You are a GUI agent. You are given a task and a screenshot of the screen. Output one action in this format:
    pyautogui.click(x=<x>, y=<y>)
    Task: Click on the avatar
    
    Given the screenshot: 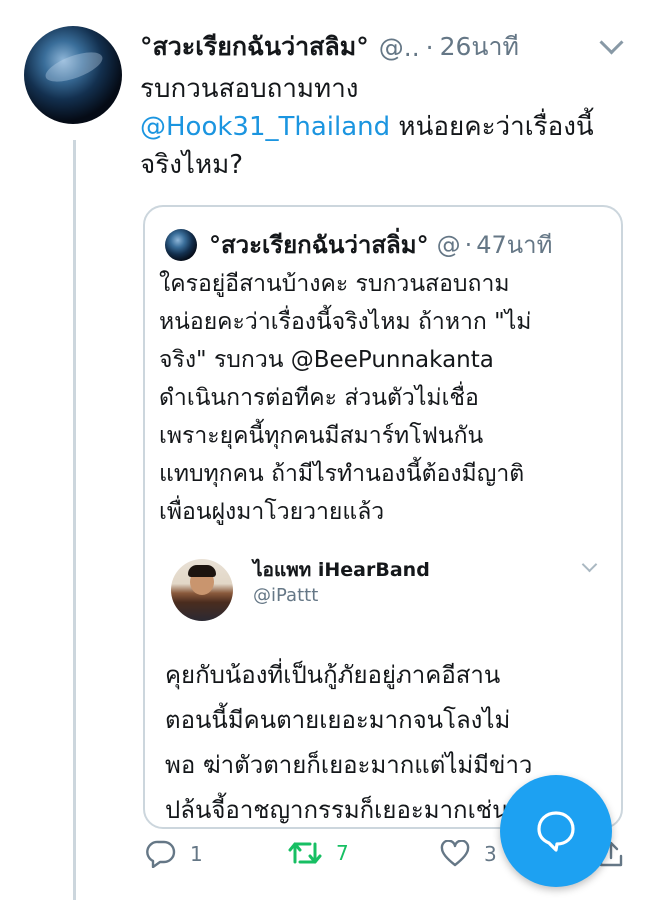 What is the action you would take?
    pyautogui.click(x=73, y=75)
    